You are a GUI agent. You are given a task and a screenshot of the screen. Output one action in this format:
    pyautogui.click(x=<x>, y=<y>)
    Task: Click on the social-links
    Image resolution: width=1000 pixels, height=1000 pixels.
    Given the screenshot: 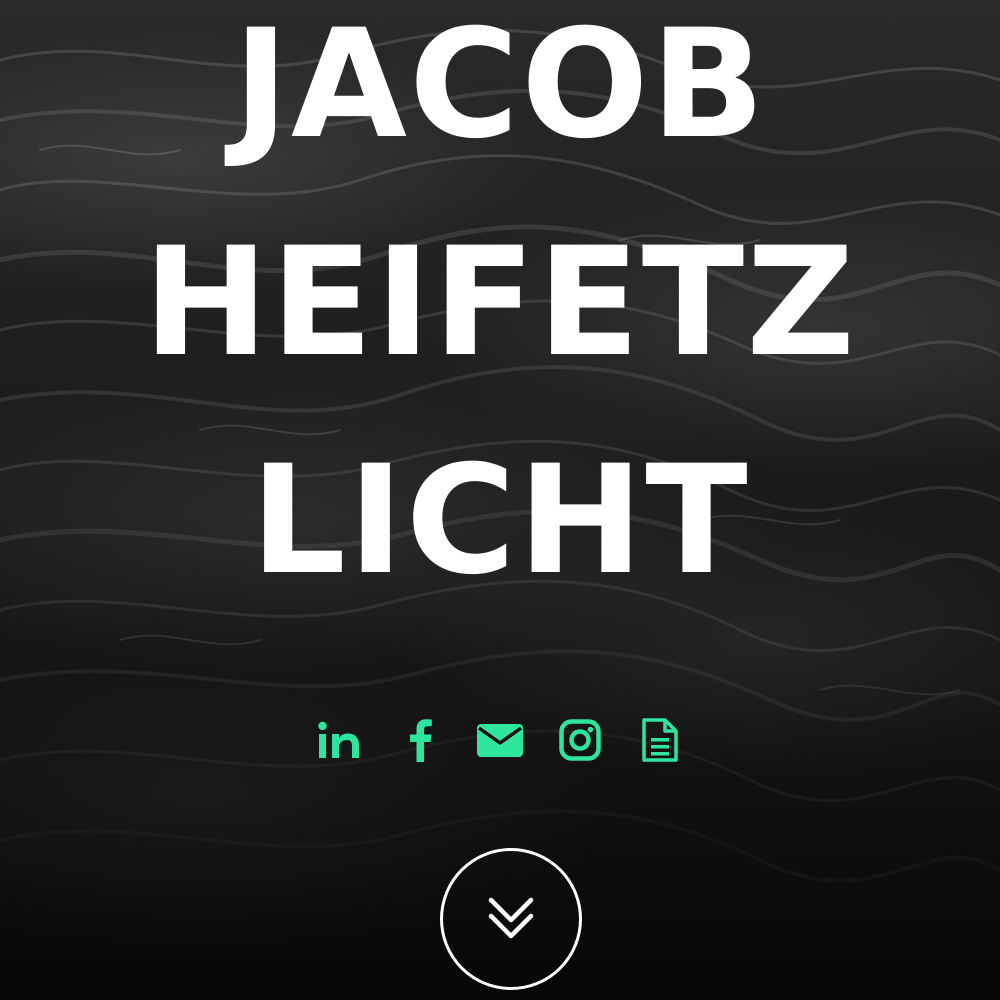 What is the action you would take?
    pyautogui.click(x=500, y=740)
    